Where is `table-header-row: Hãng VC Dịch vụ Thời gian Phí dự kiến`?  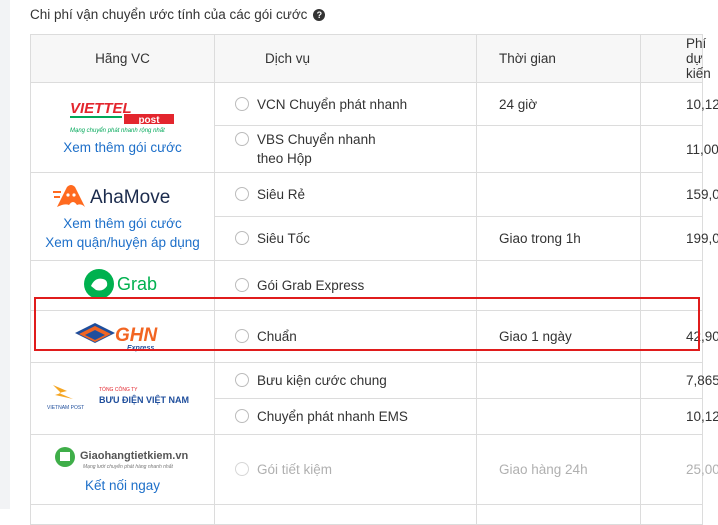 table-header-row: Hãng VC Dịch vụ Thời gian Phí dự kiến is located at coordinates (370, 58).